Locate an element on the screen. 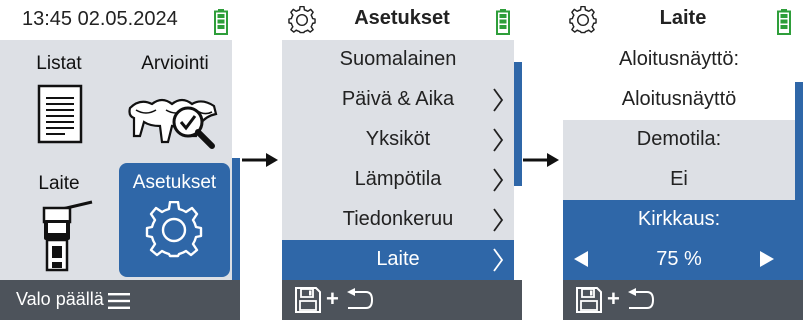  device-header: Laite is located at coordinates (683, 20).